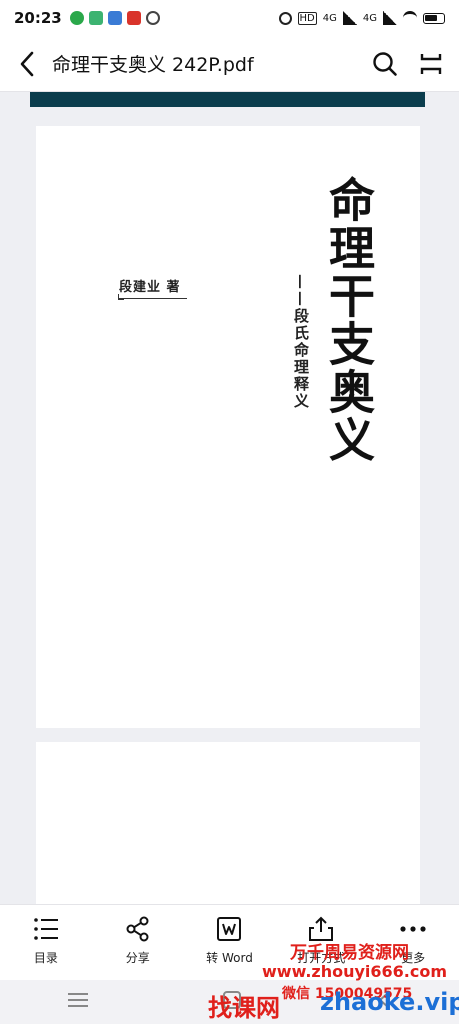 The image size is (459, 1024). What do you see at coordinates (152, 18) in the screenshot?
I see `sync-icon` at bounding box center [152, 18].